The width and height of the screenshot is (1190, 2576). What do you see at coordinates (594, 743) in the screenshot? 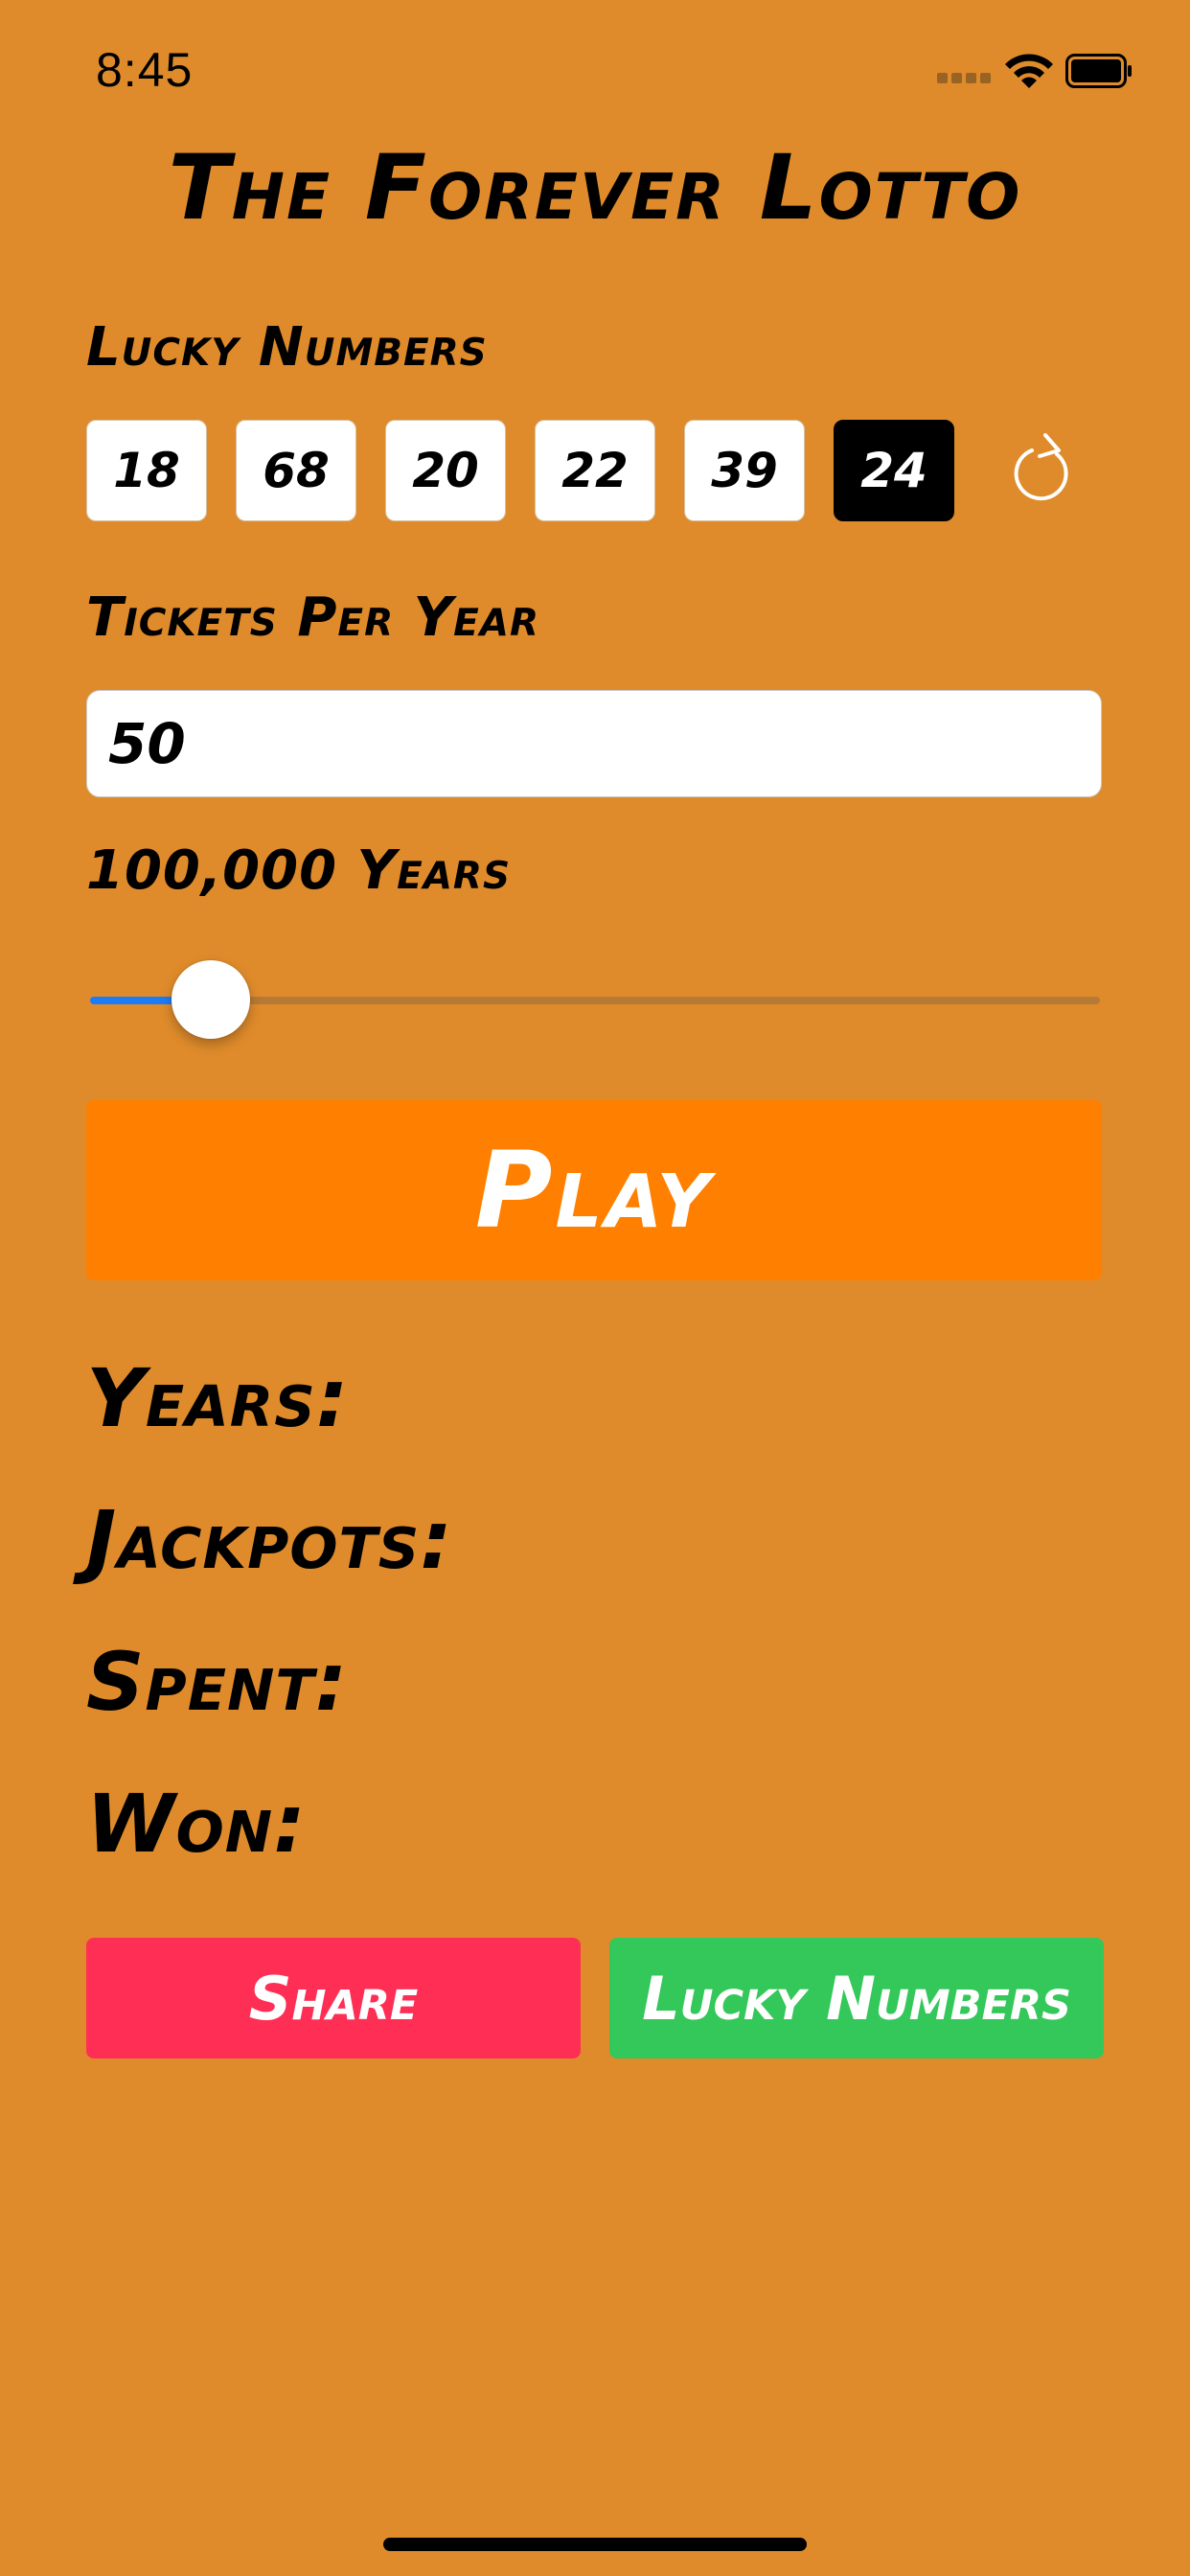
I see `tickets-per-year-input: 50` at bounding box center [594, 743].